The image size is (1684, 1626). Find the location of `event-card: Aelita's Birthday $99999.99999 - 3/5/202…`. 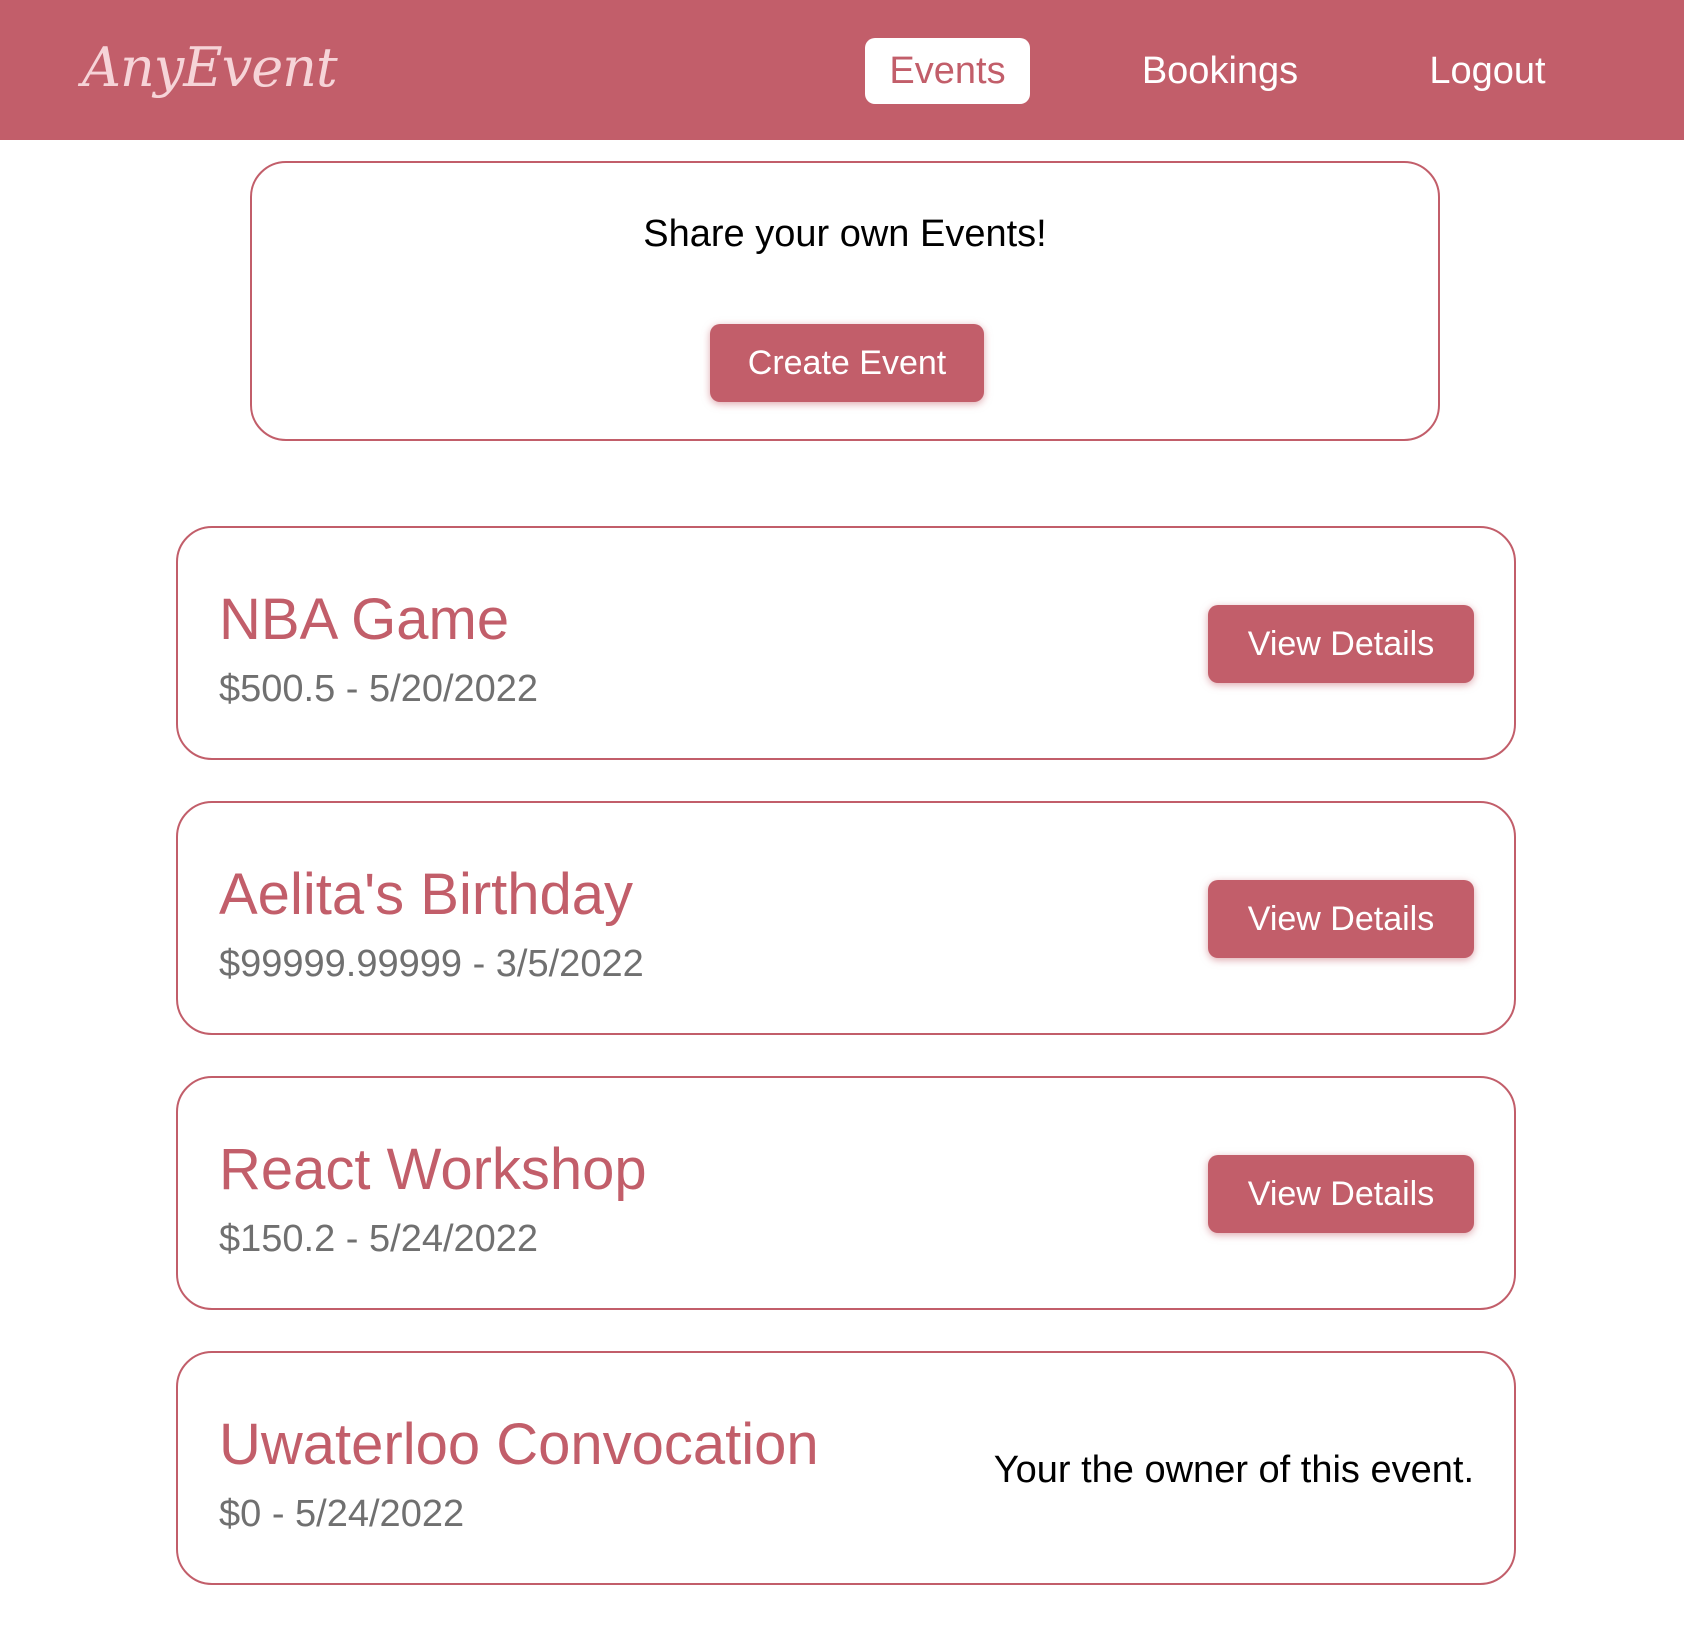

event-card: Aelita's Birthday $99999.99999 - 3/5/202… is located at coordinates (846, 918).